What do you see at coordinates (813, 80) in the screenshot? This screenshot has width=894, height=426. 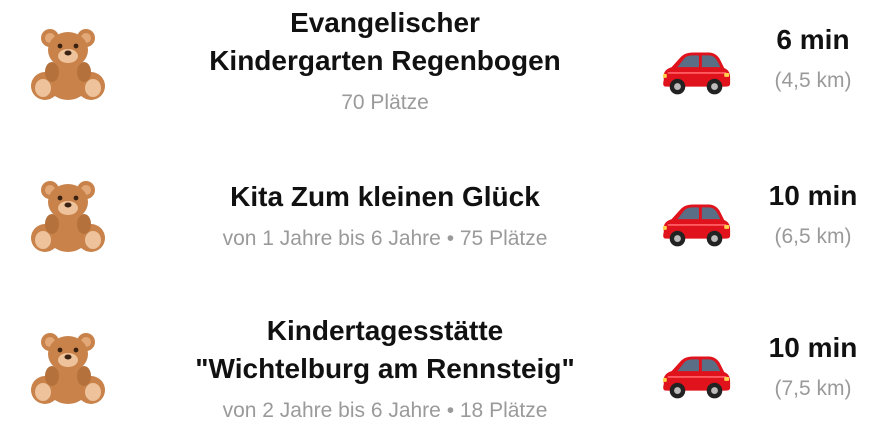 I see `distance: (4,5 km)` at bounding box center [813, 80].